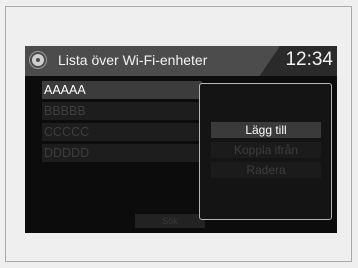 This screenshot has width=358, height=268. I want to click on list-item-aaaaa: AAAAA, so click(122, 90).